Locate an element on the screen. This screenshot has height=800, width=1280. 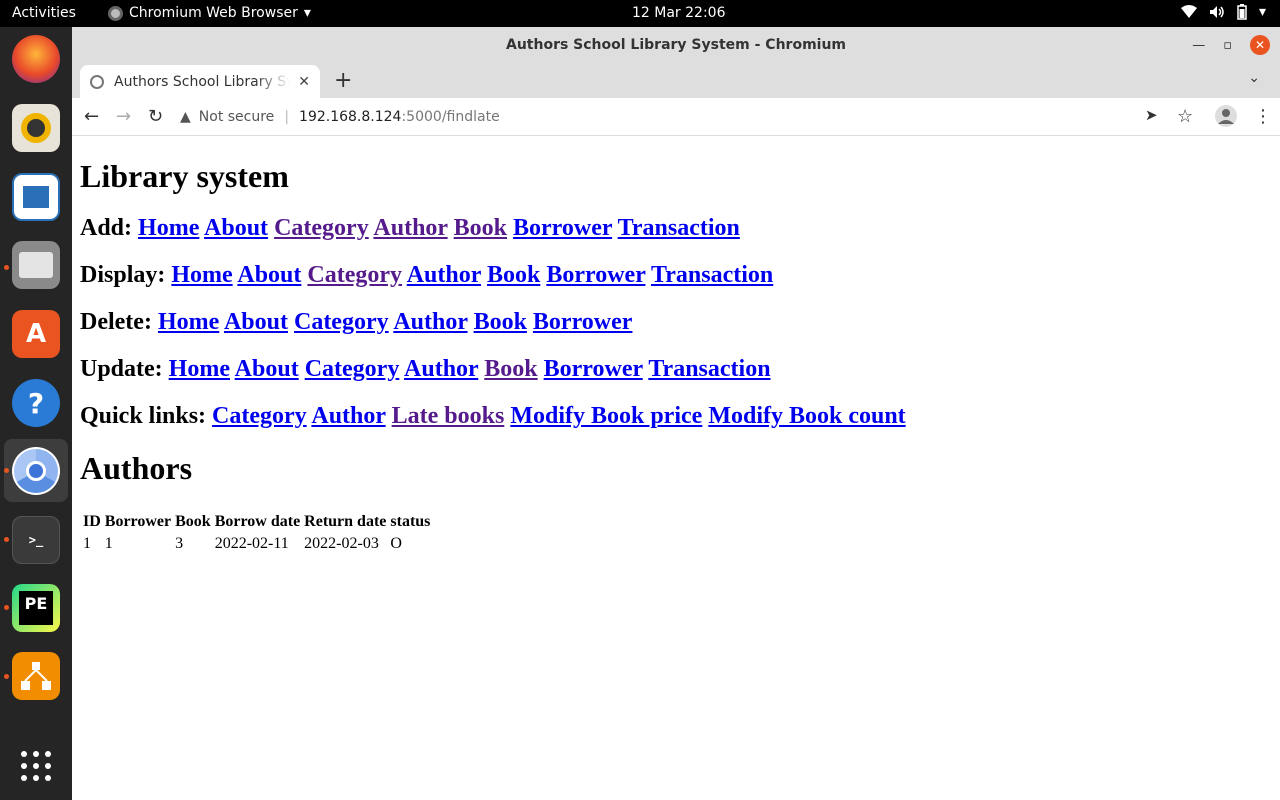
nav-row-label: Add: is located at coordinates (106, 228).